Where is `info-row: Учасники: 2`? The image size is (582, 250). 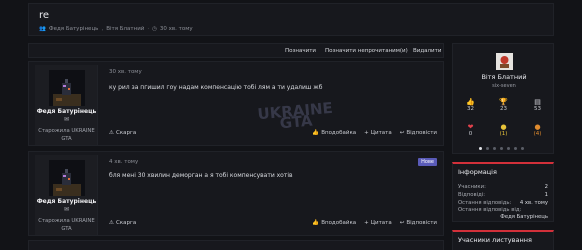
info-row: Учасники: 2 is located at coordinates (503, 187).